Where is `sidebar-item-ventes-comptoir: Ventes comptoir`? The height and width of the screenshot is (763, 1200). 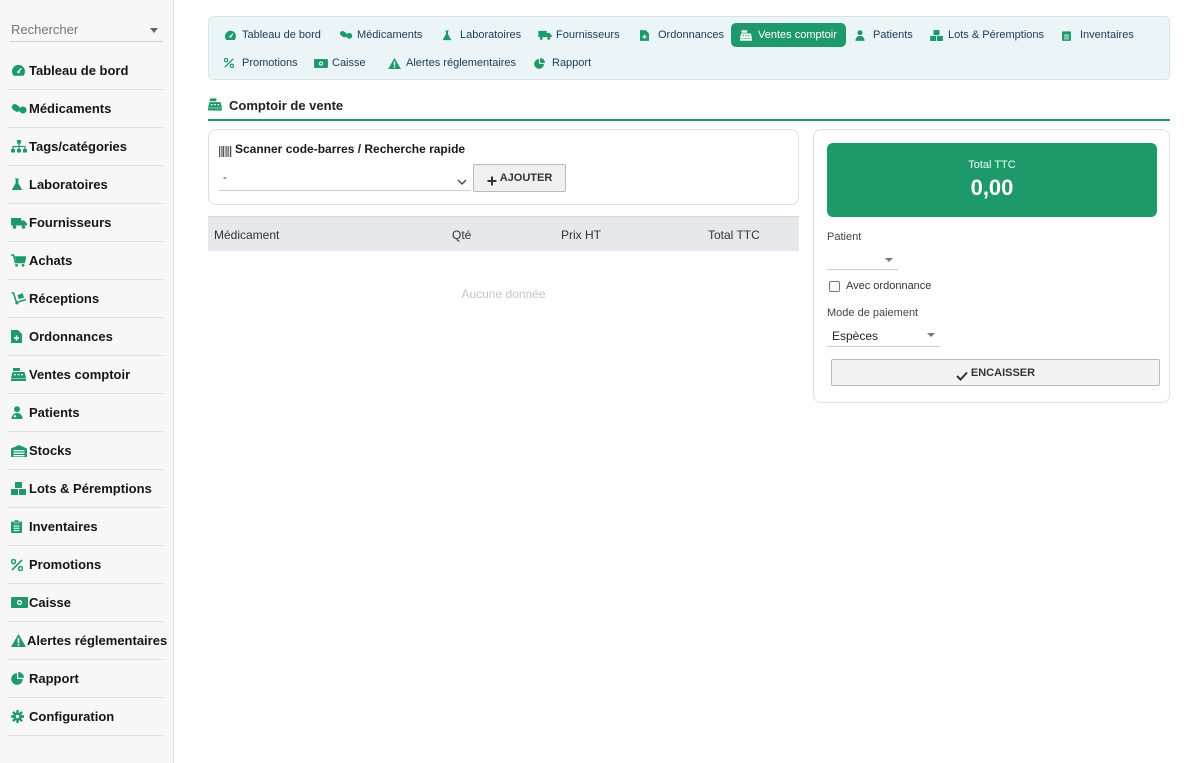
sidebar-item-ventes-comptoir: Ventes comptoir is located at coordinates (86, 375).